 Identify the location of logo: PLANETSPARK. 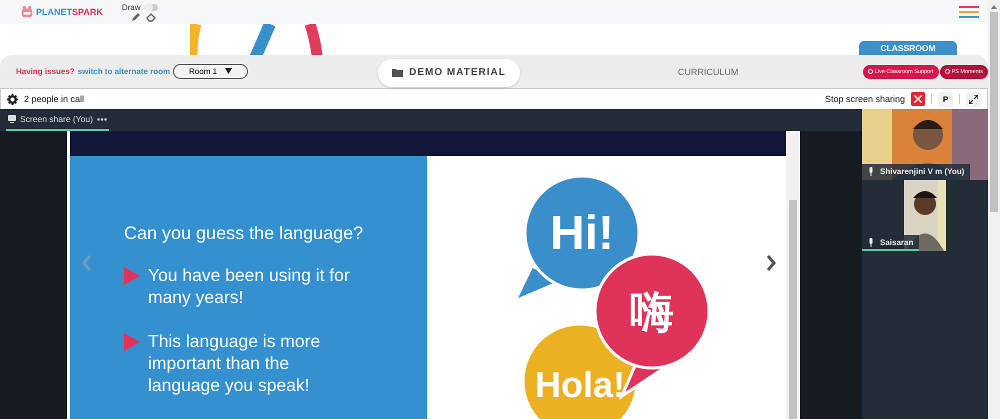
(61, 12).